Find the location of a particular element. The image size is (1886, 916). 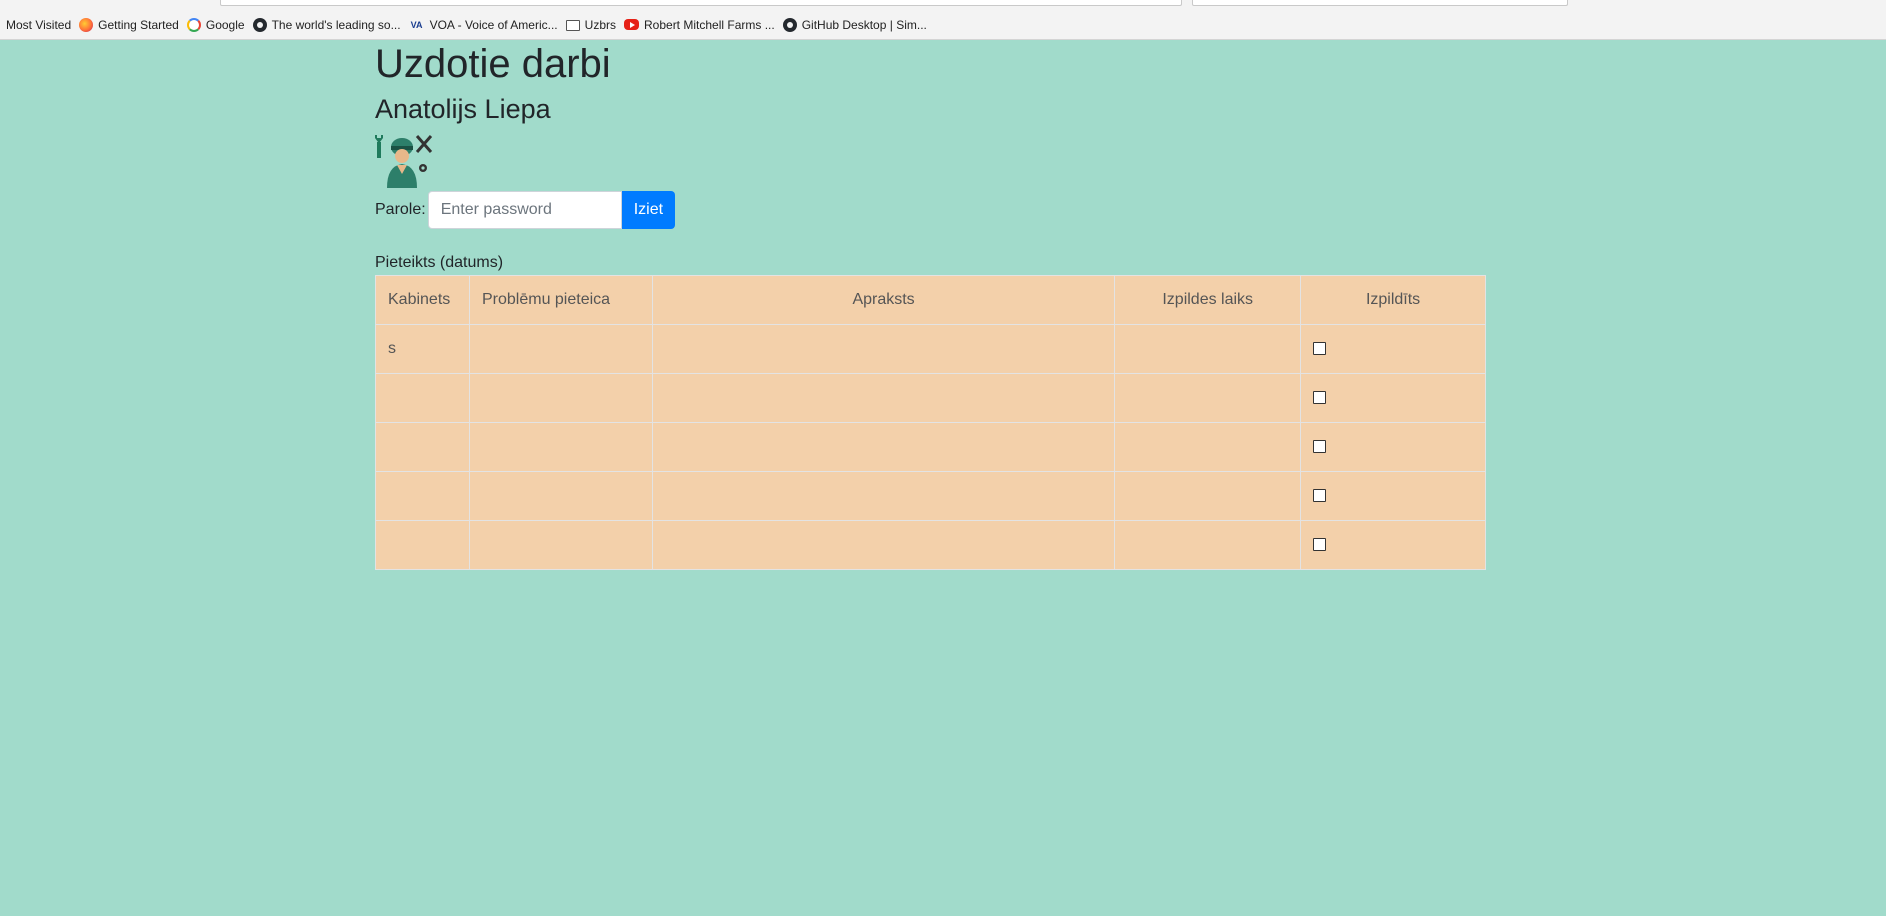

password-label: Parole: is located at coordinates (400, 209).